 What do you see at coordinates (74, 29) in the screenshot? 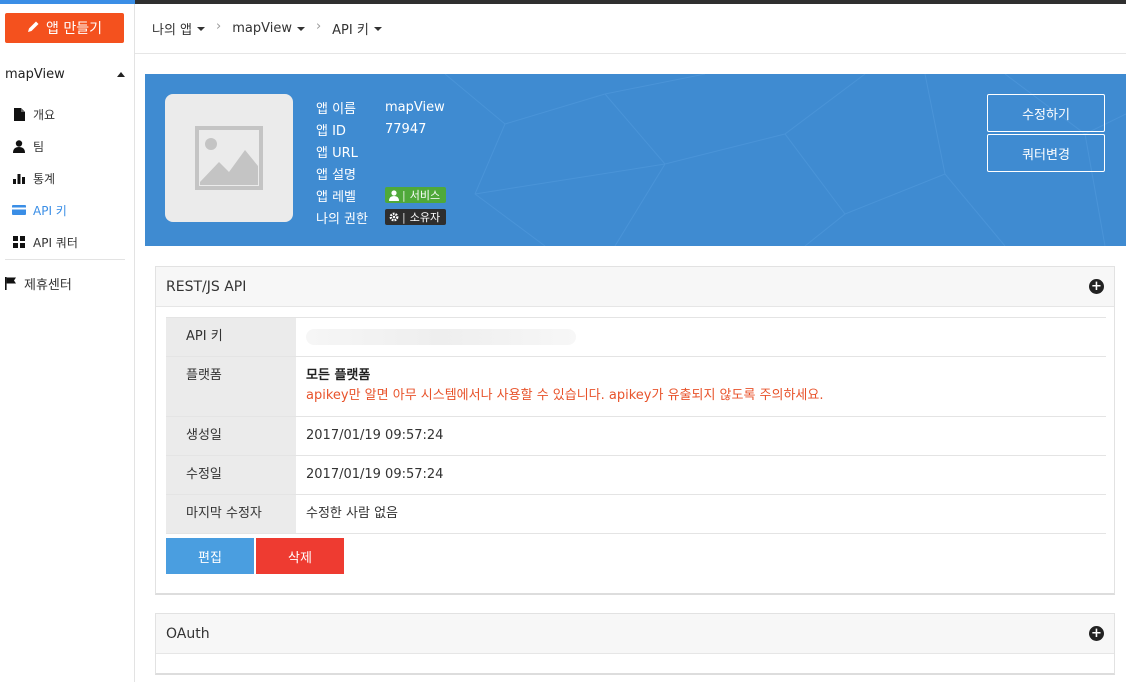
I see `make-app-label: 앱 만들기` at bounding box center [74, 29].